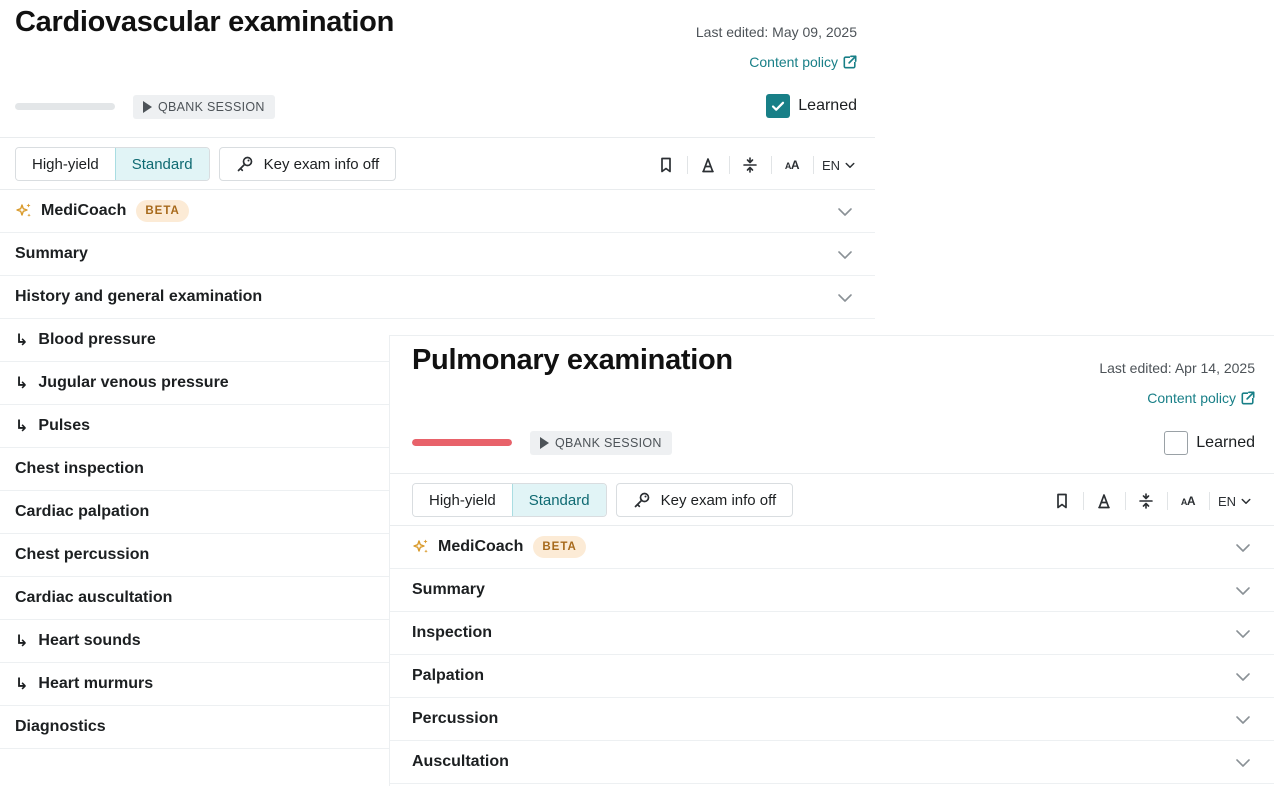 The image size is (1274, 786). I want to click on section-label: Palpation, so click(448, 675).